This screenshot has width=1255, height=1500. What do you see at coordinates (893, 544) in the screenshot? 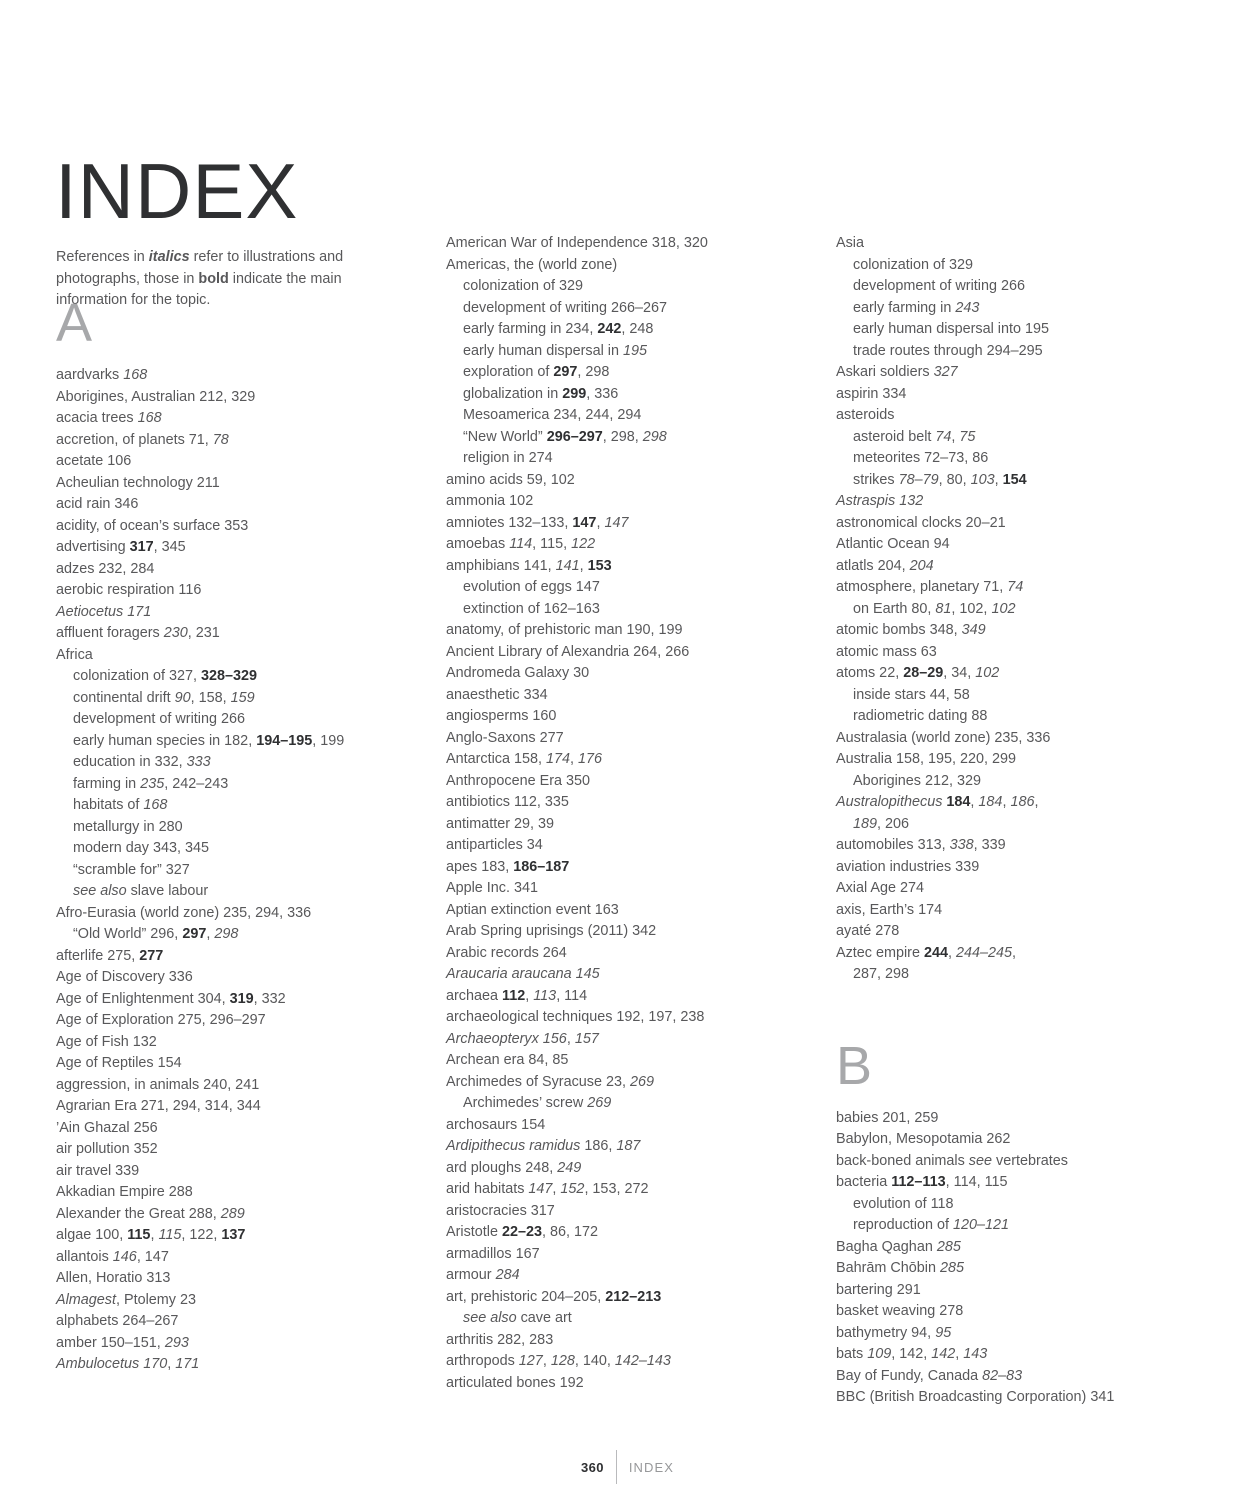
I see `index-entry: Atlantic Ocean 94` at bounding box center [893, 544].